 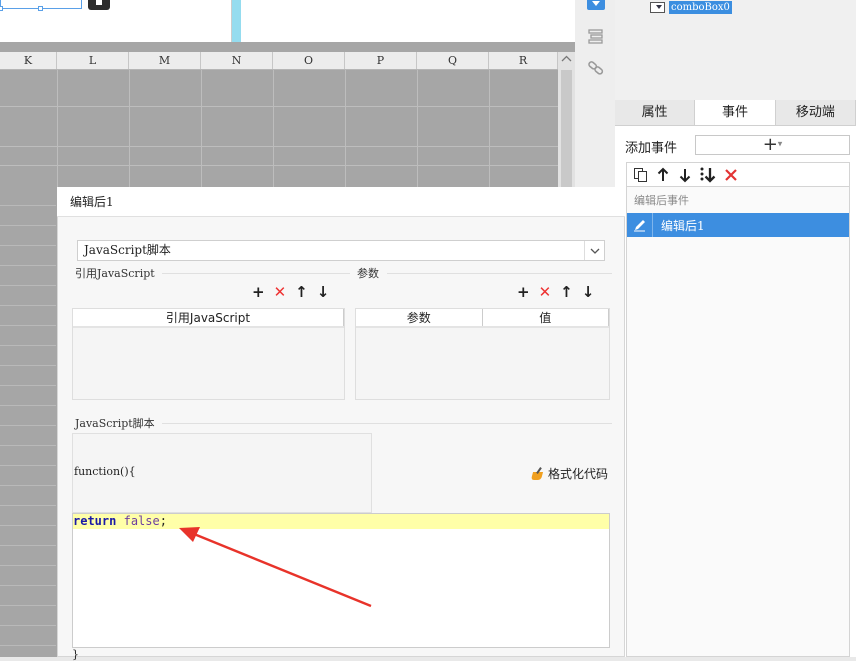 What do you see at coordinates (93, 60) in the screenshot?
I see `column-header-l: L` at bounding box center [93, 60].